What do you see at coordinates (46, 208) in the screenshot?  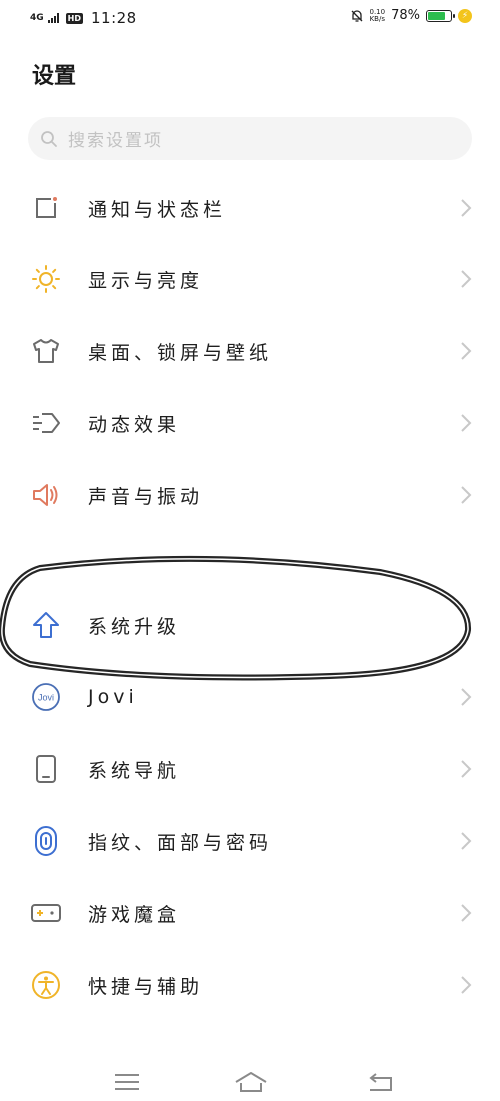 I see `notification-icon` at bounding box center [46, 208].